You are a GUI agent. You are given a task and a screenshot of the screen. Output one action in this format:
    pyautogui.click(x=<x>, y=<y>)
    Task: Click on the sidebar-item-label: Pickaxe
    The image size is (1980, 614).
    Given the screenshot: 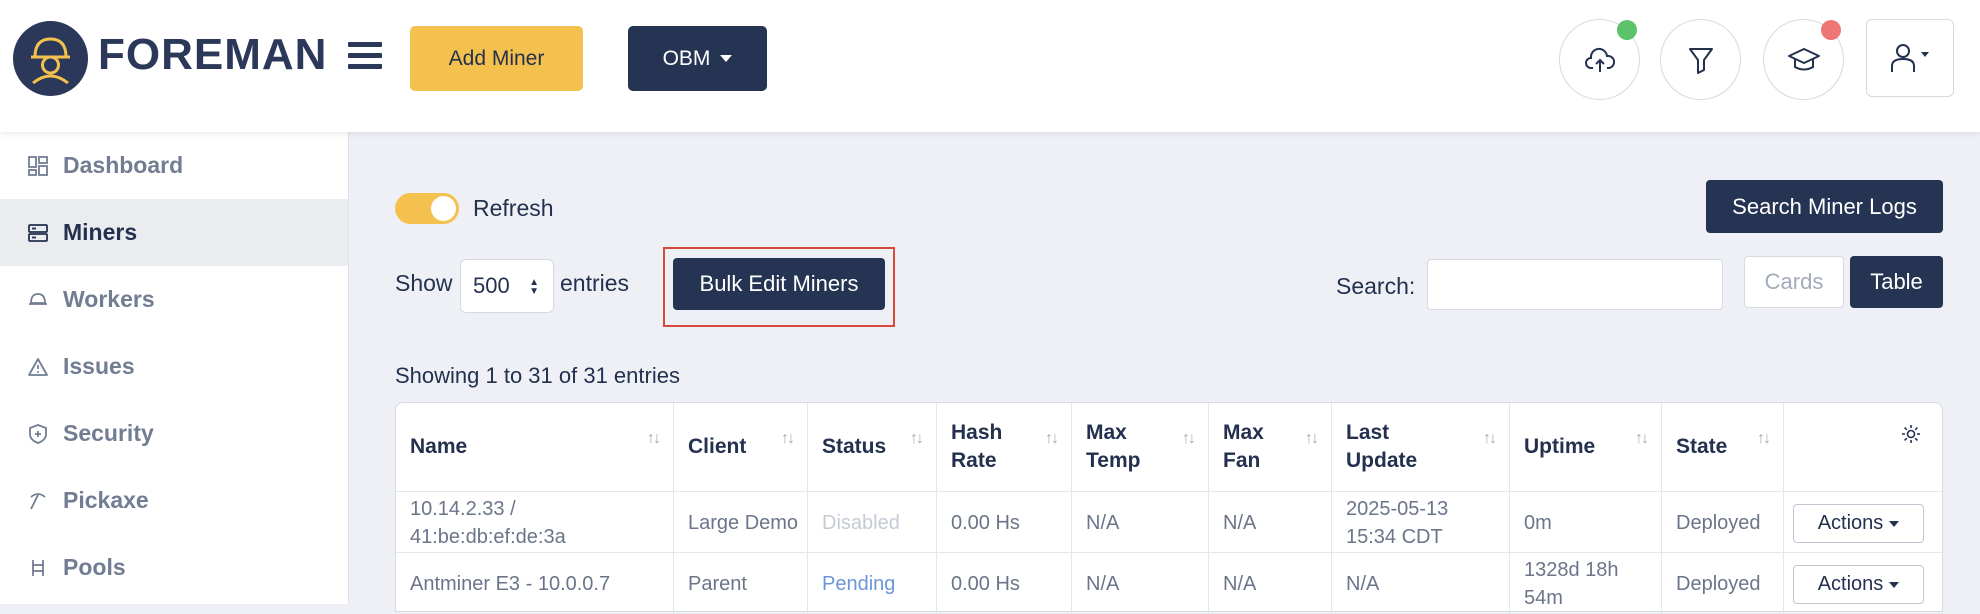 What is the action you would take?
    pyautogui.click(x=106, y=500)
    